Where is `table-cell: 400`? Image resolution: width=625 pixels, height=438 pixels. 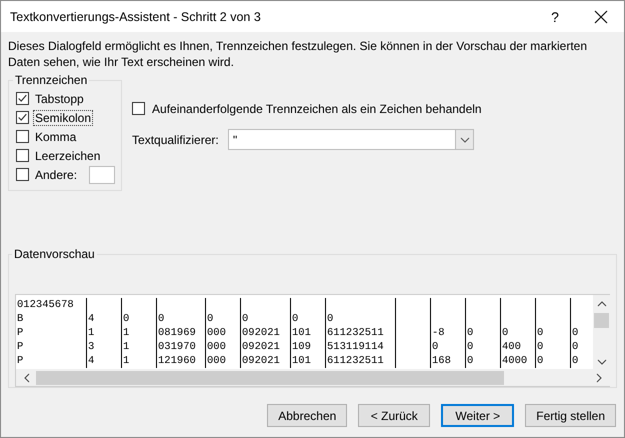 table-cell: 400 is located at coordinates (511, 347).